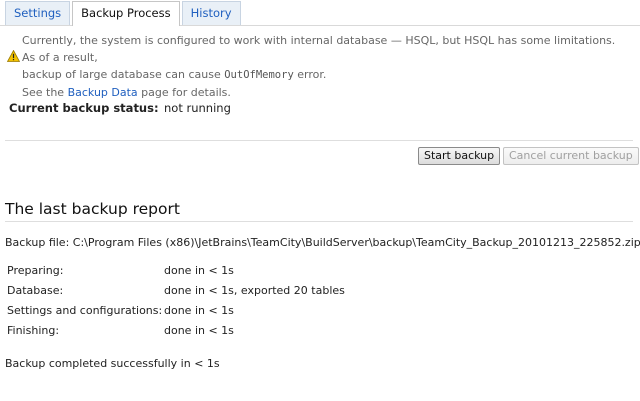 The width and height of the screenshot is (640, 401). What do you see at coordinates (92, 209) in the screenshot?
I see `report-title: The last backup report` at bounding box center [92, 209].